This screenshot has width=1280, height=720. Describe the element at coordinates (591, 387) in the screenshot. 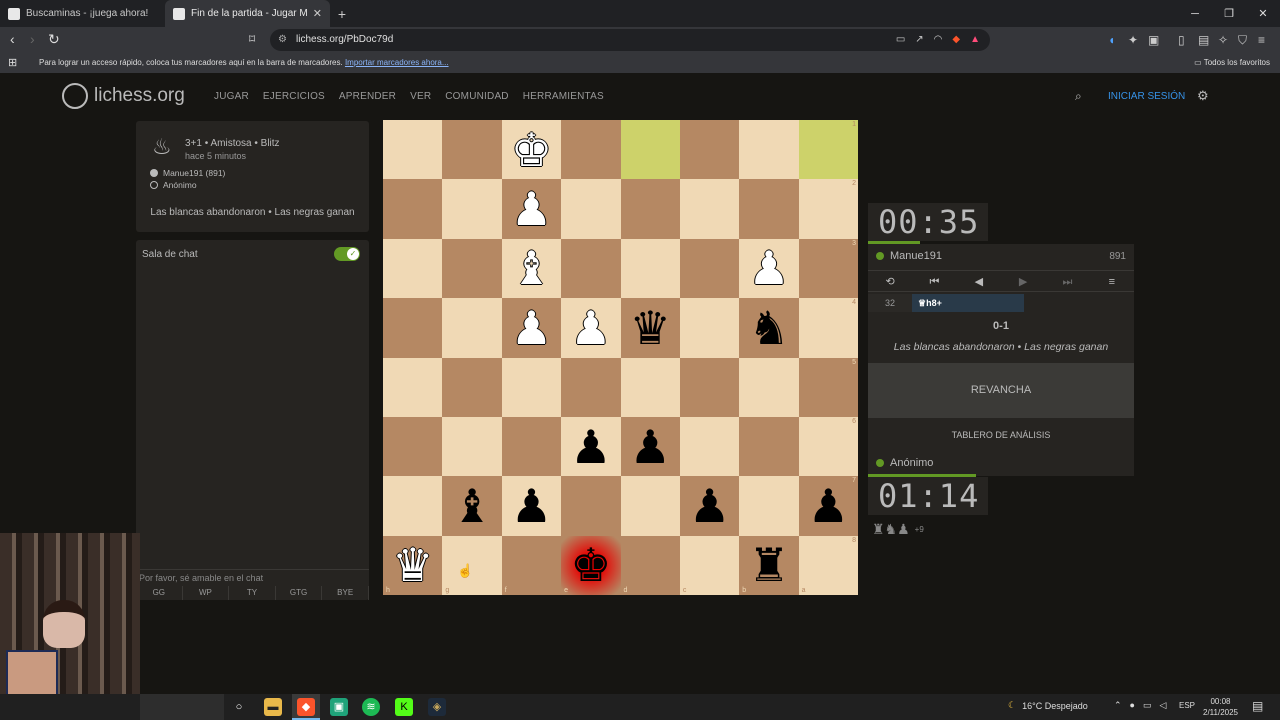

I see `square-e5` at that location.